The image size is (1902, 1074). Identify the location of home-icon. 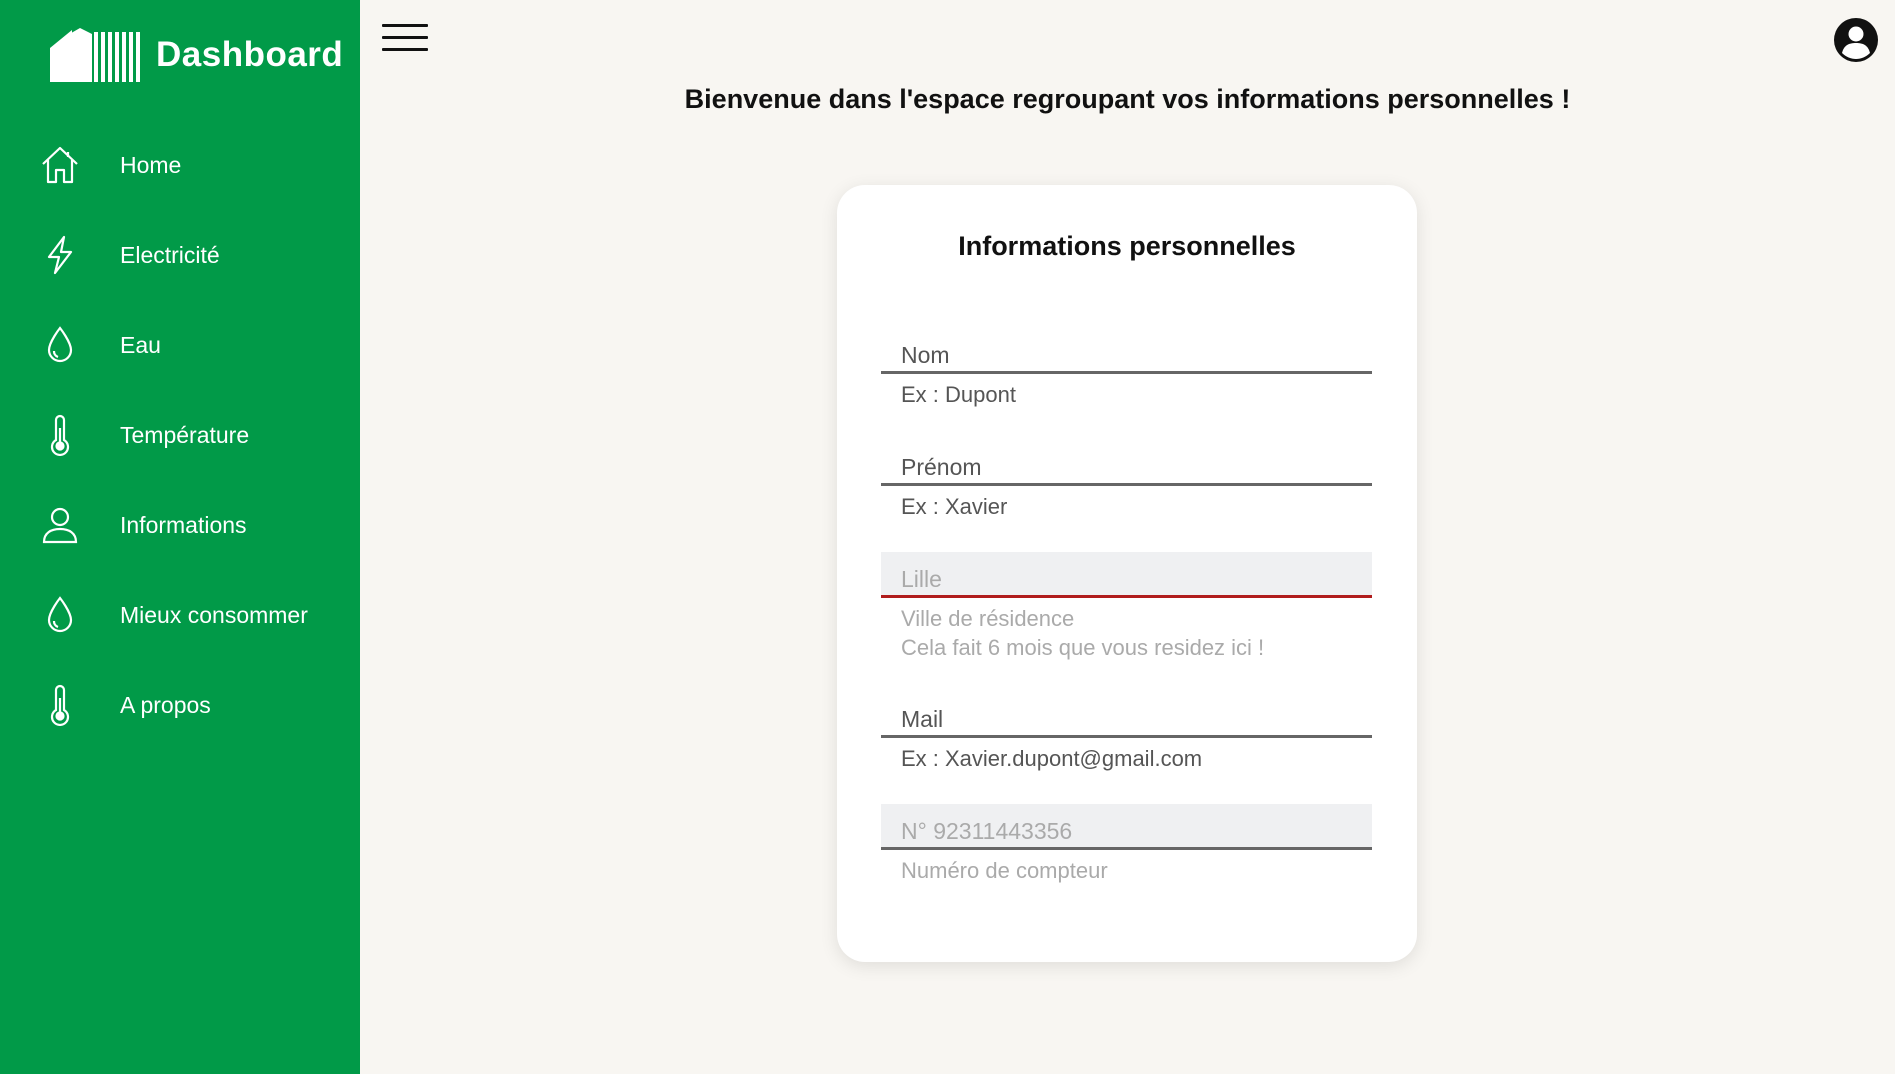
(60, 165).